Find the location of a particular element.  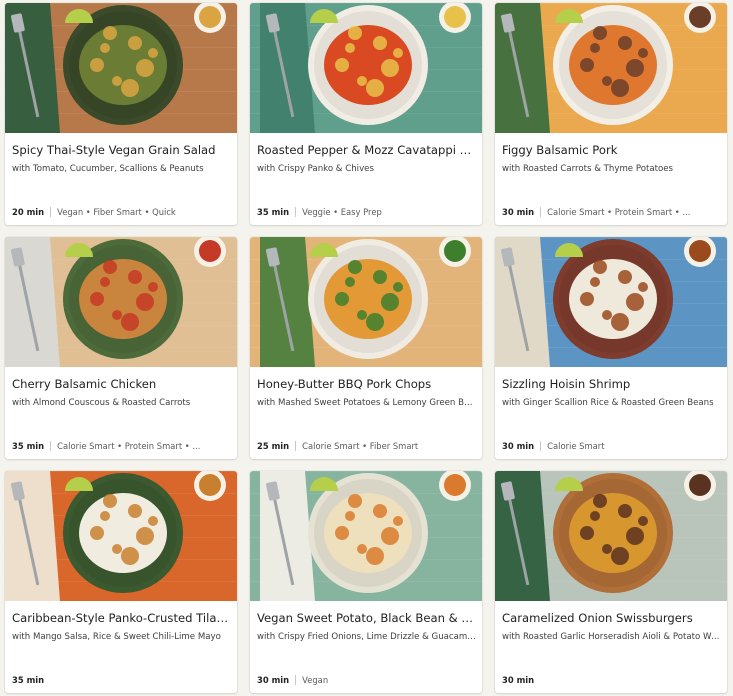

recipe-title: Caramelized Onion Swissburgers is located at coordinates (611, 618).